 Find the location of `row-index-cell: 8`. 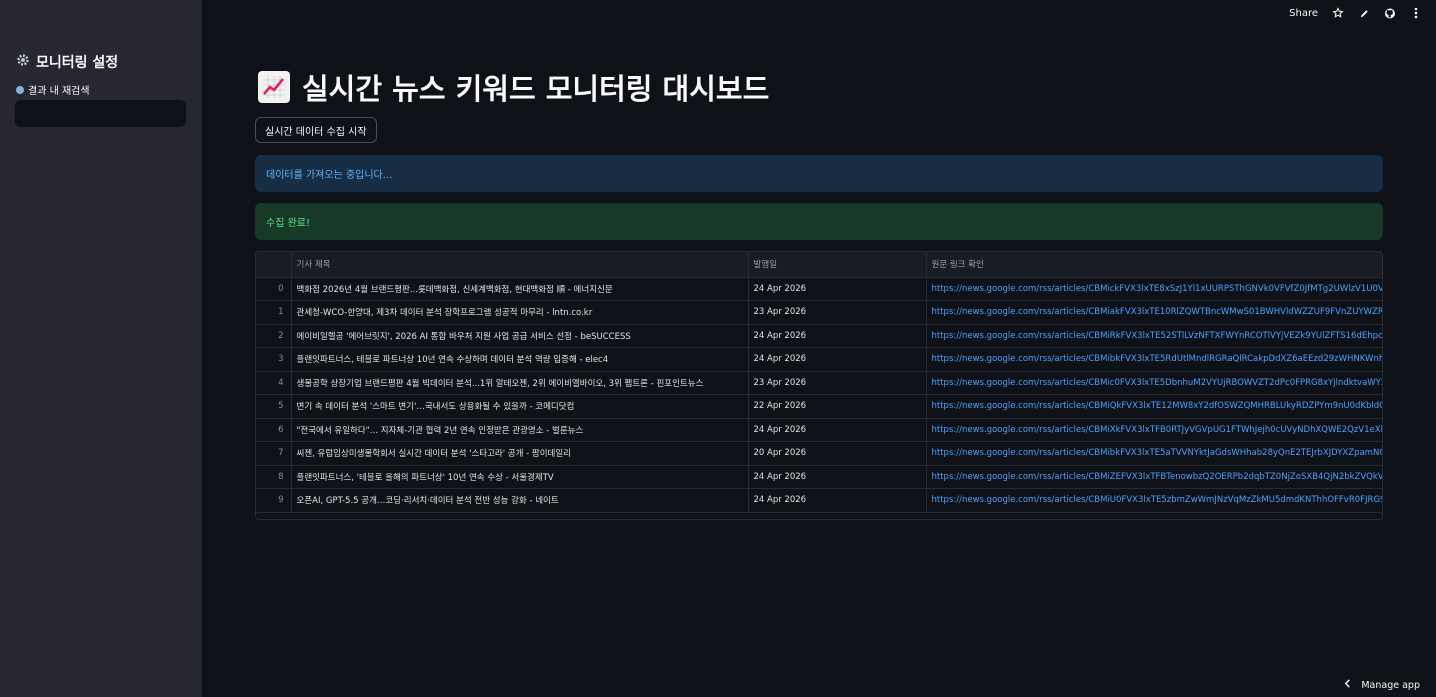

row-index-cell: 8 is located at coordinates (274, 477).